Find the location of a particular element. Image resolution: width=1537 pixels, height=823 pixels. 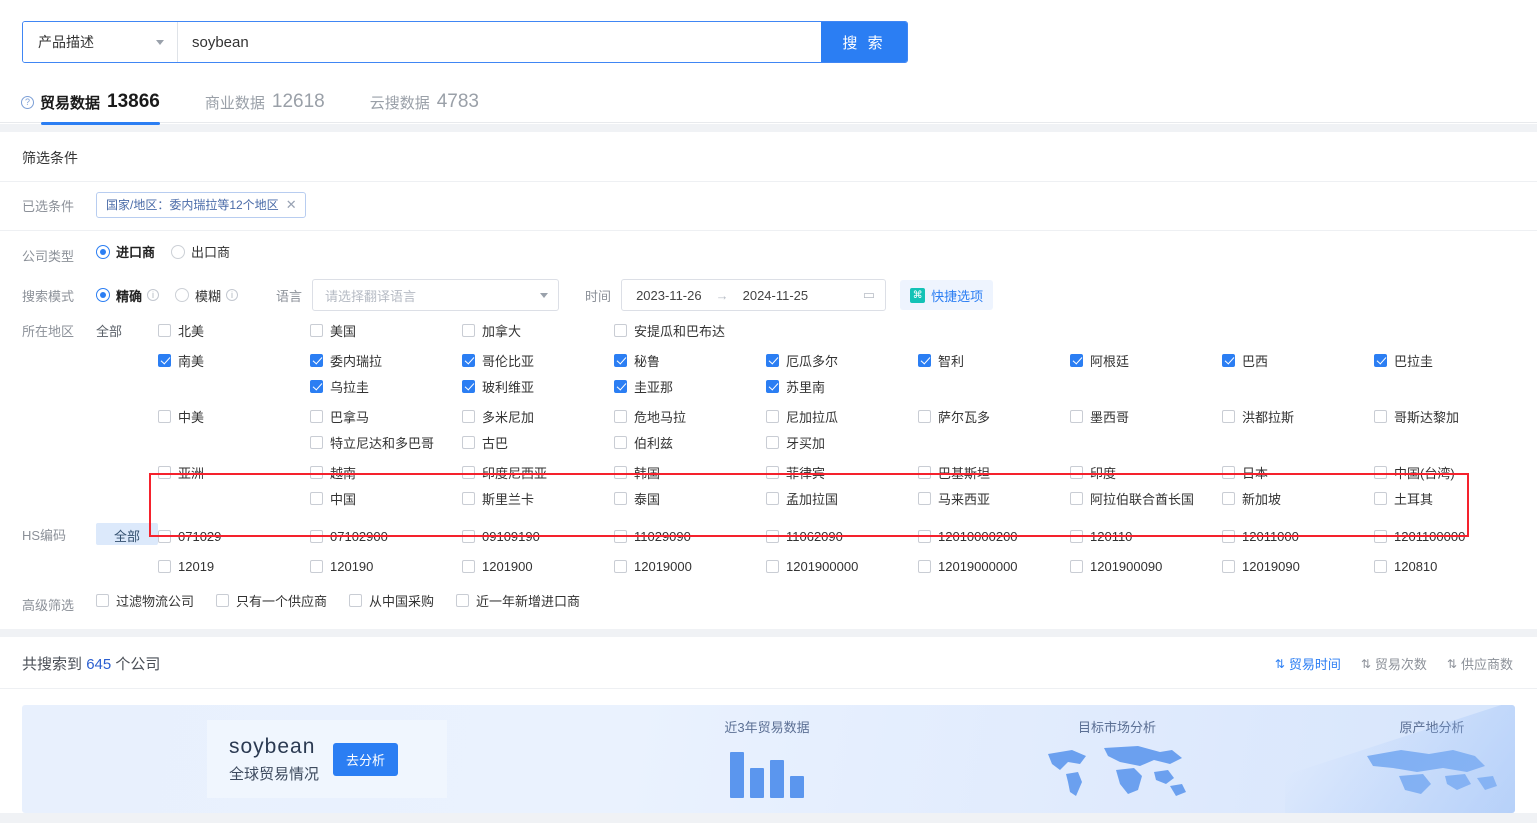

date-range-picker: 2023-11-26 → 2024-11-25 ▭ is located at coordinates (754, 295).